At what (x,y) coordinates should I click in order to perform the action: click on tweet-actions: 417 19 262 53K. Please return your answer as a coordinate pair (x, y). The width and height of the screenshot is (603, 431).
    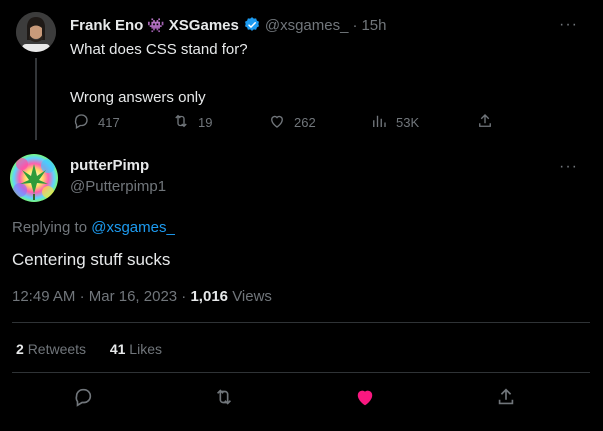
    Looking at the image, I should click on (285, 122).